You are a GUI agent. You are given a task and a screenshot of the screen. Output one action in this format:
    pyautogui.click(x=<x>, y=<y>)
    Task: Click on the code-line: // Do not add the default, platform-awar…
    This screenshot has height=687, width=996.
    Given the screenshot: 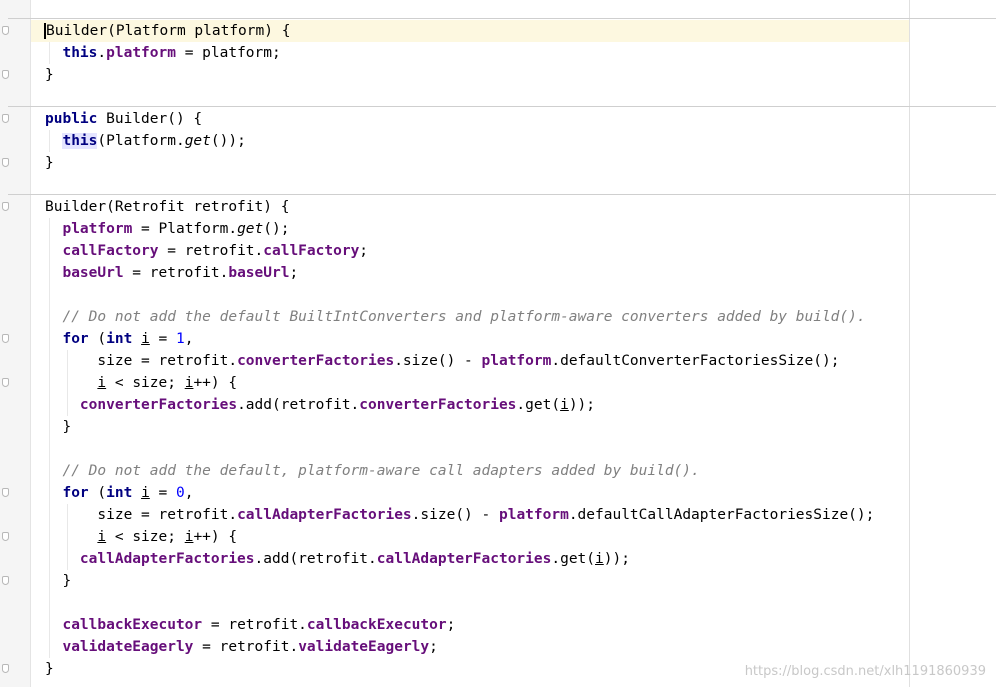 What is the action you would take?
    pyautogui.click(x=372, y=471)
    